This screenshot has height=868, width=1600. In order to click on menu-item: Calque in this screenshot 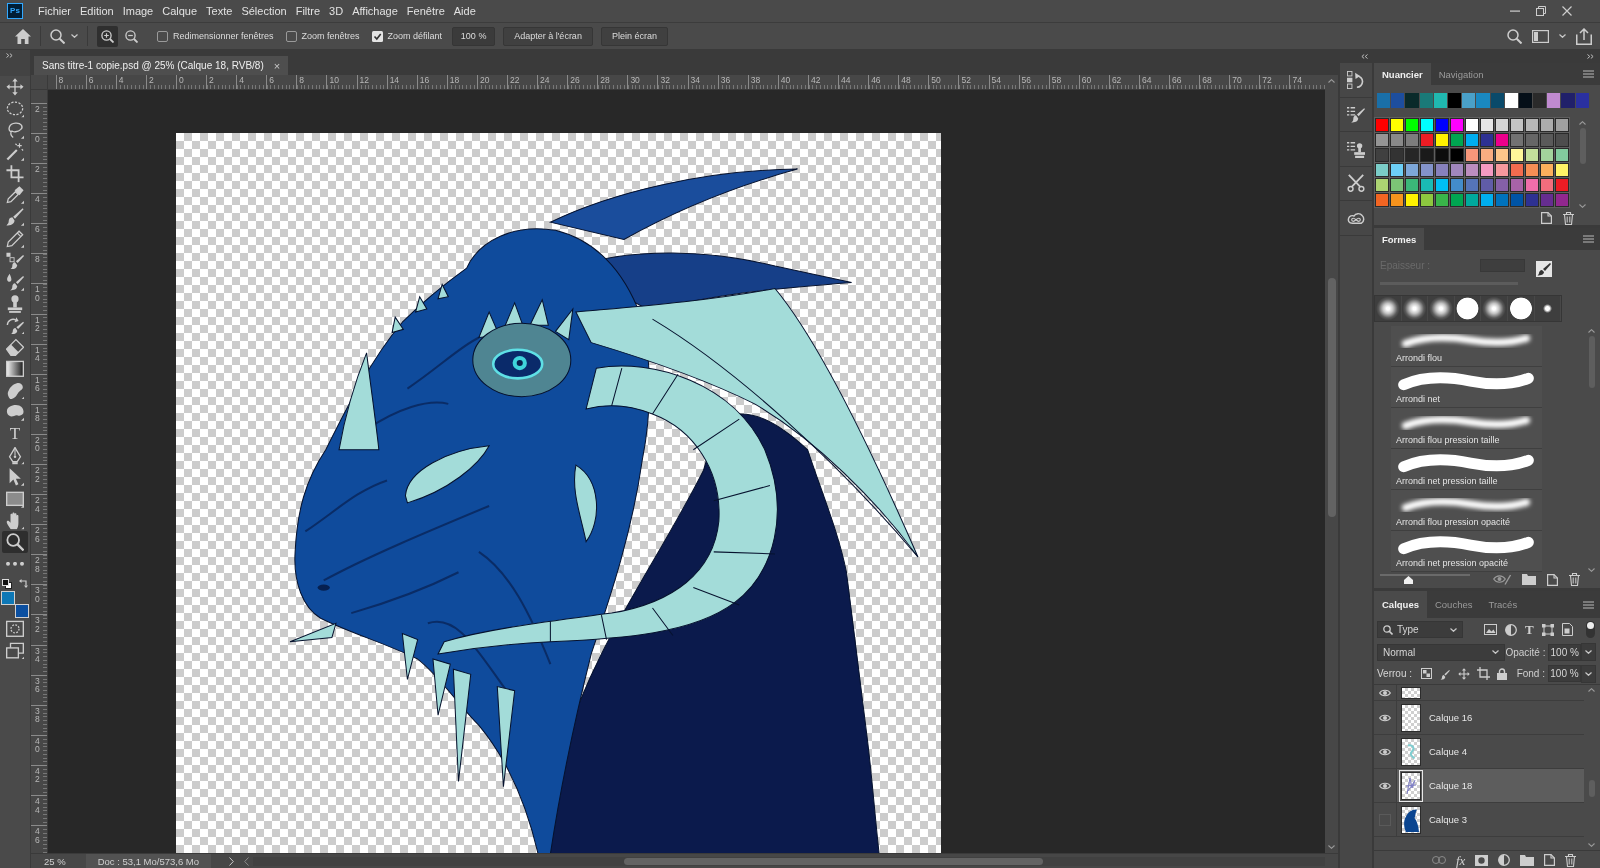, I will do `click(180, 11)`.